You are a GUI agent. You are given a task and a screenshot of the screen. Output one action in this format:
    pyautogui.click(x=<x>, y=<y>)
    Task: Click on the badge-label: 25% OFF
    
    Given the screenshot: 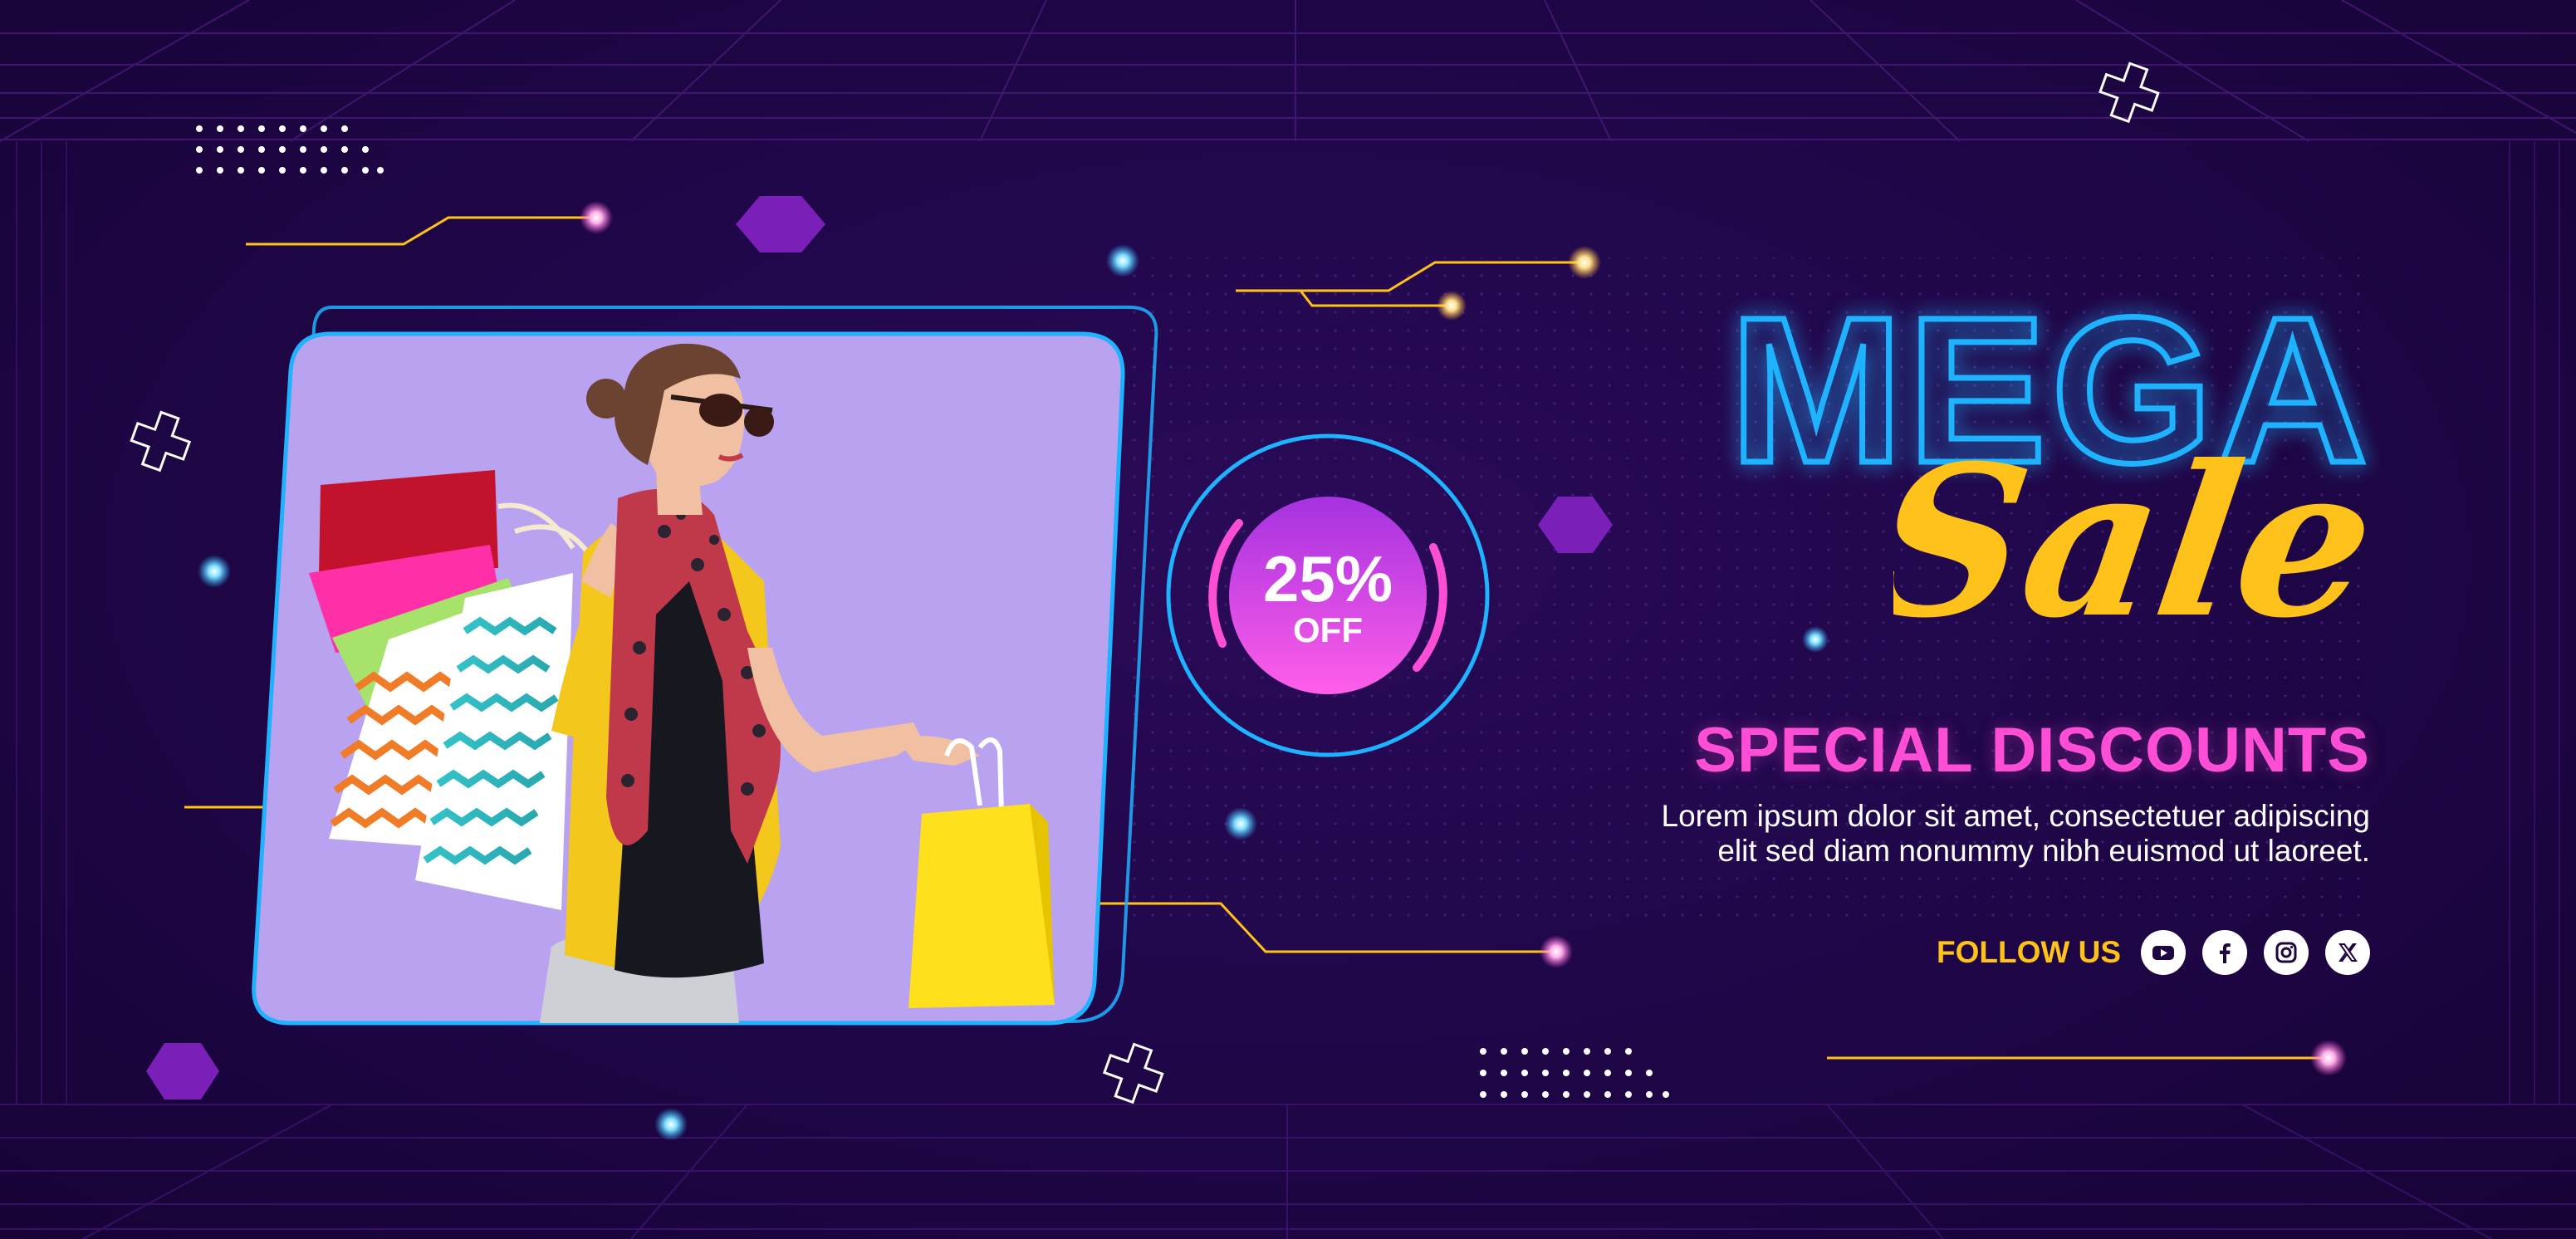 What is the action you would take?
    pyautogui.click(x=1328, y=597)
    